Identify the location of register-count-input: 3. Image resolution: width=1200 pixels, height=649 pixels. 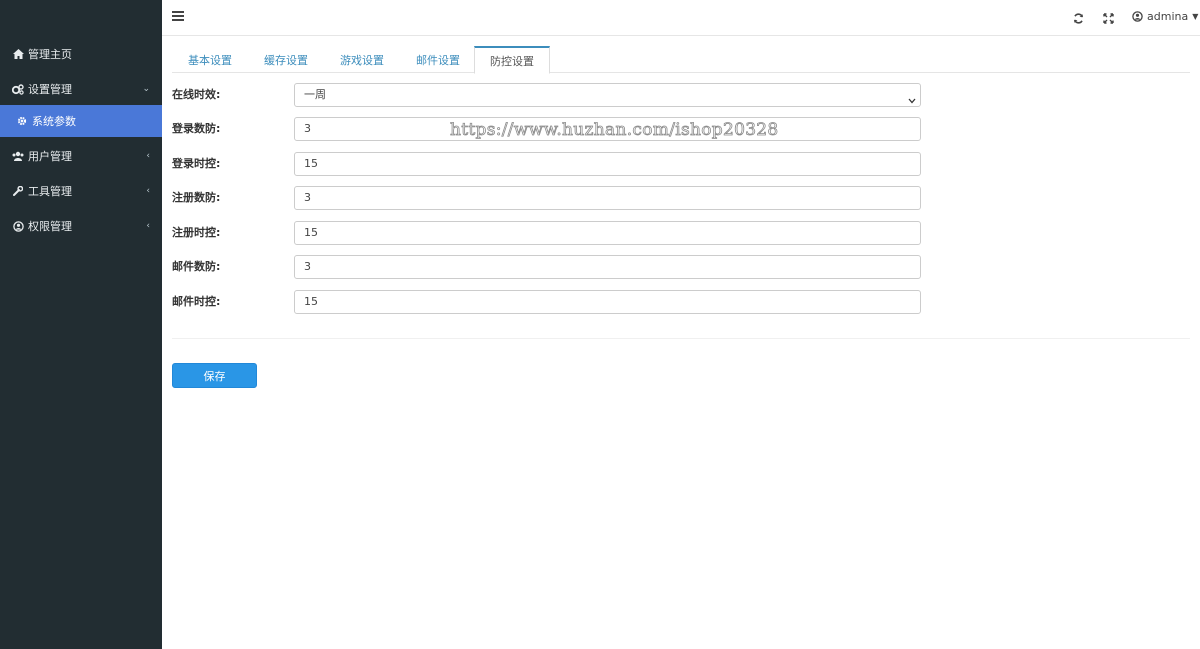
(607, 198).